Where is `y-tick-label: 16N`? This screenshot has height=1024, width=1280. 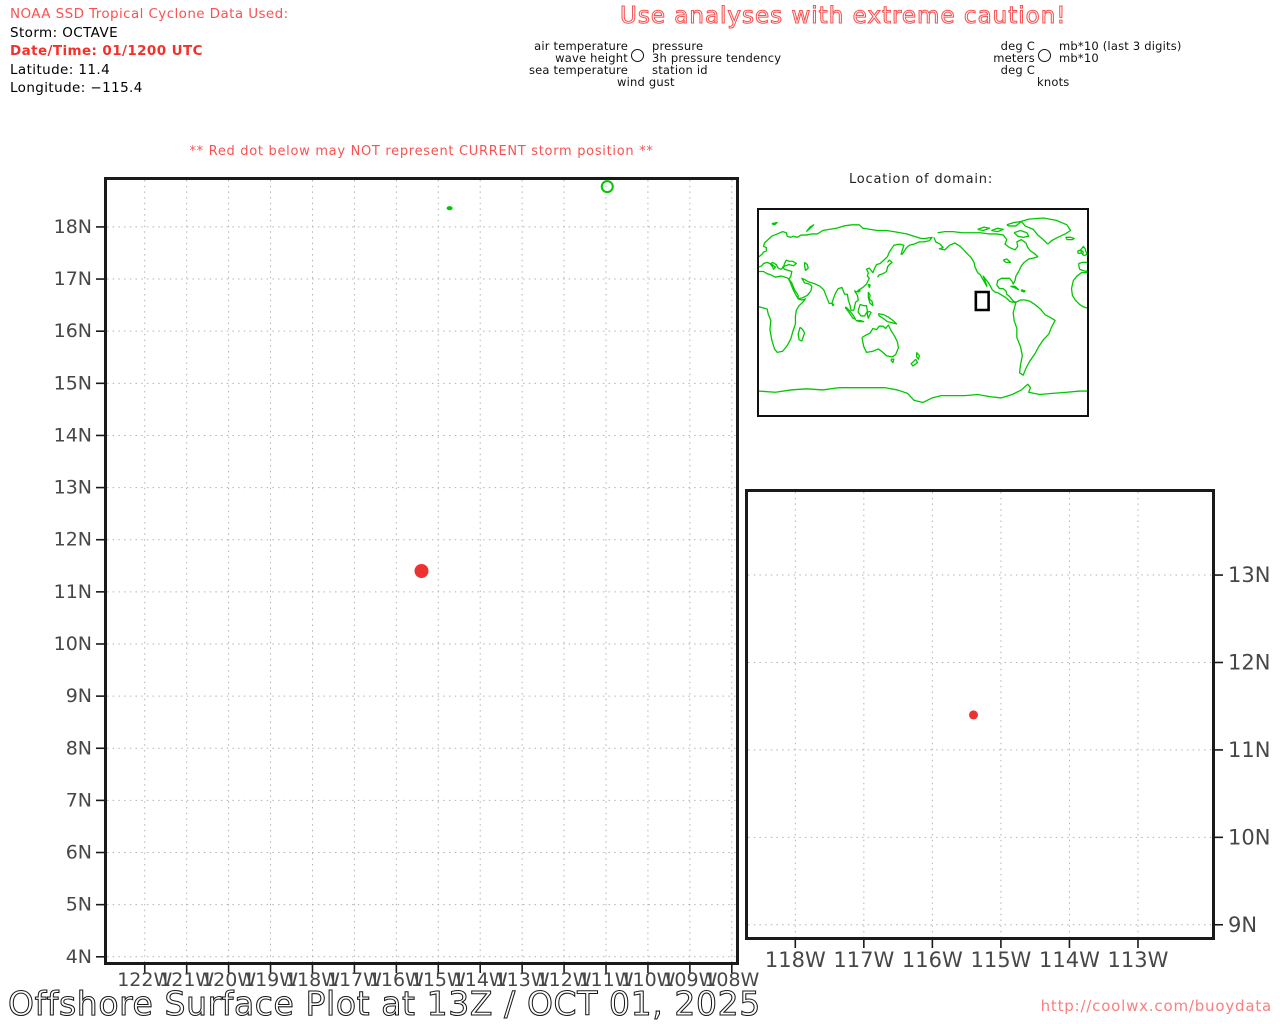 y-tick-label: 16N is located at coordinates (73, 331).